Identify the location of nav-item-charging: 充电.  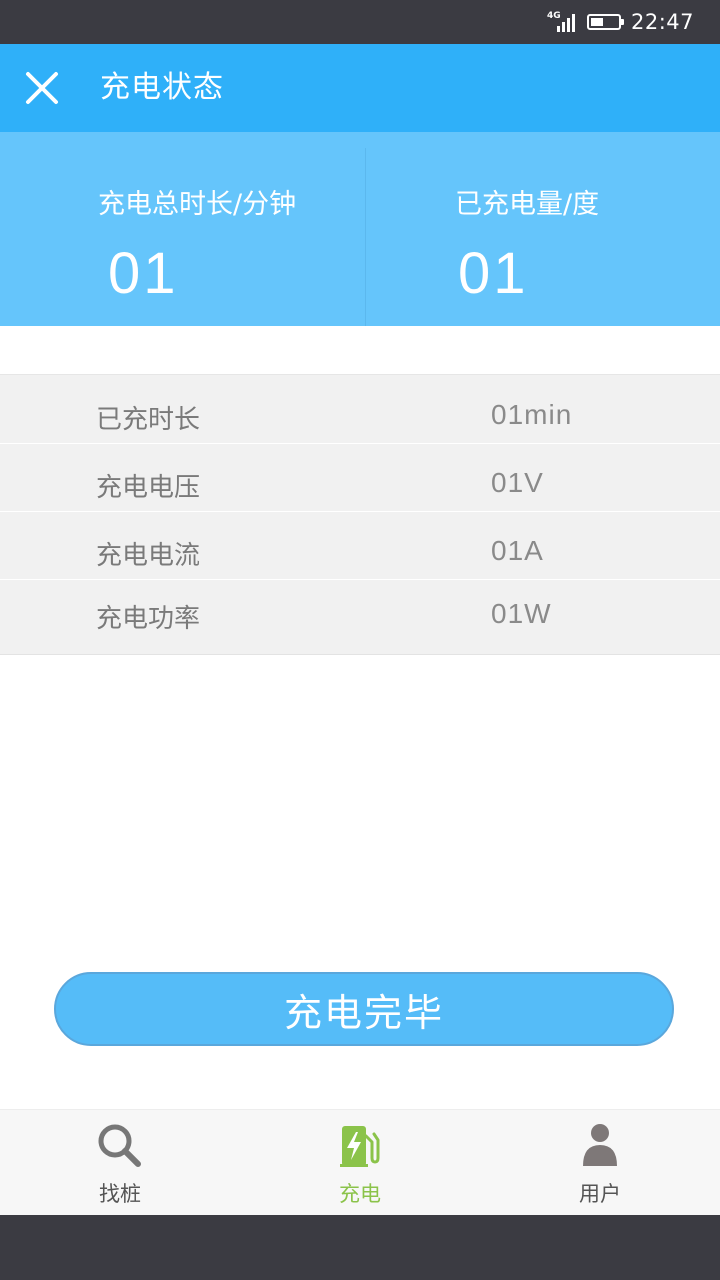
(360, 1163).